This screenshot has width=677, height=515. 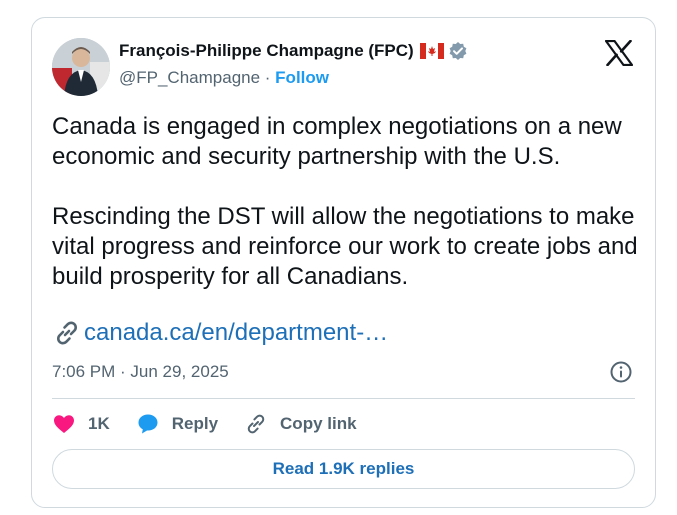 What do you see at coordinates (189, 77) in the screenshot?
I see `author-handle: @FP_Champagne` at bounding box center [189, 77].